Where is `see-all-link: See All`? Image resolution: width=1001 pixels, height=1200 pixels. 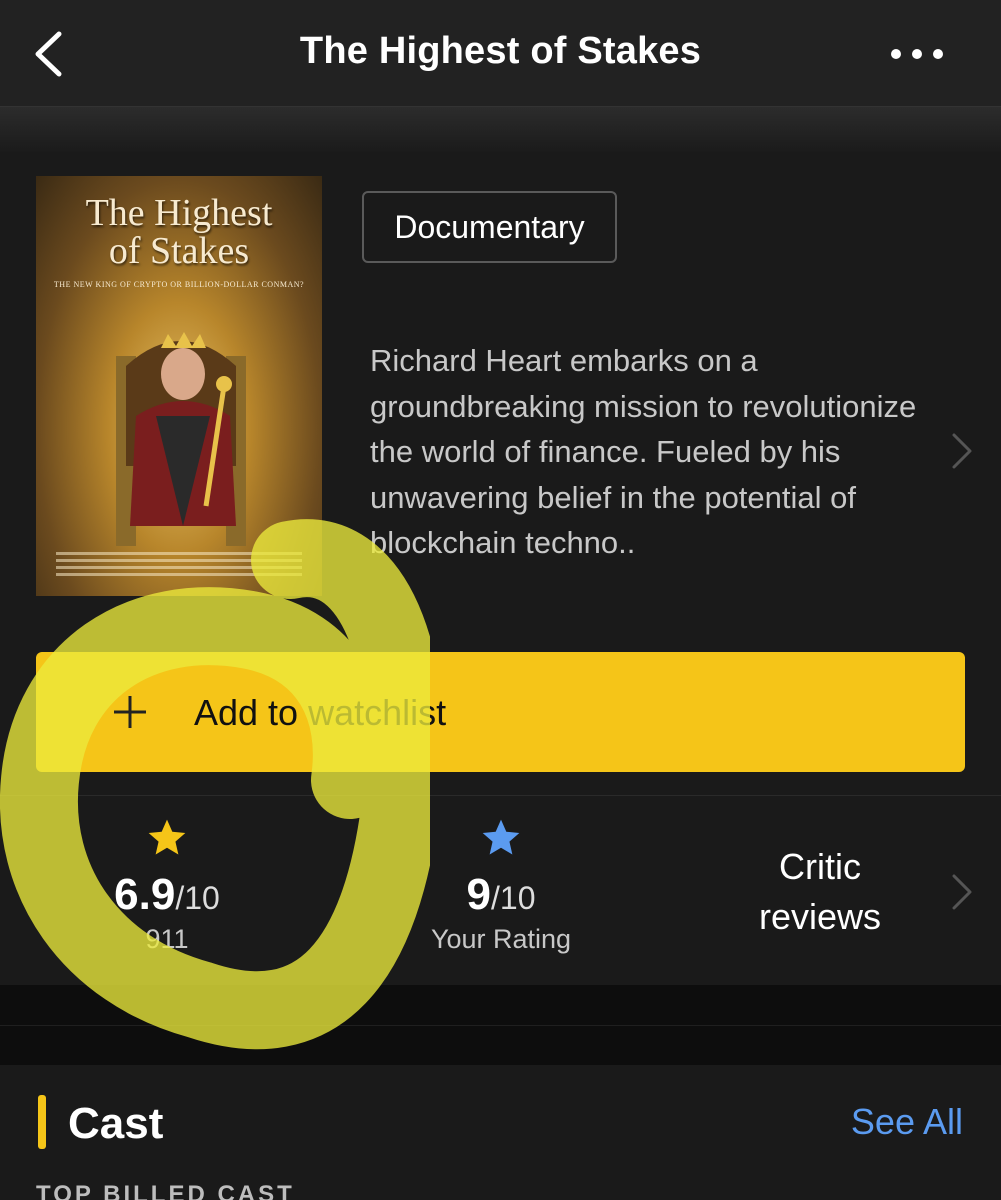 see-all-link: See All is located at coordinates (907, 1122).